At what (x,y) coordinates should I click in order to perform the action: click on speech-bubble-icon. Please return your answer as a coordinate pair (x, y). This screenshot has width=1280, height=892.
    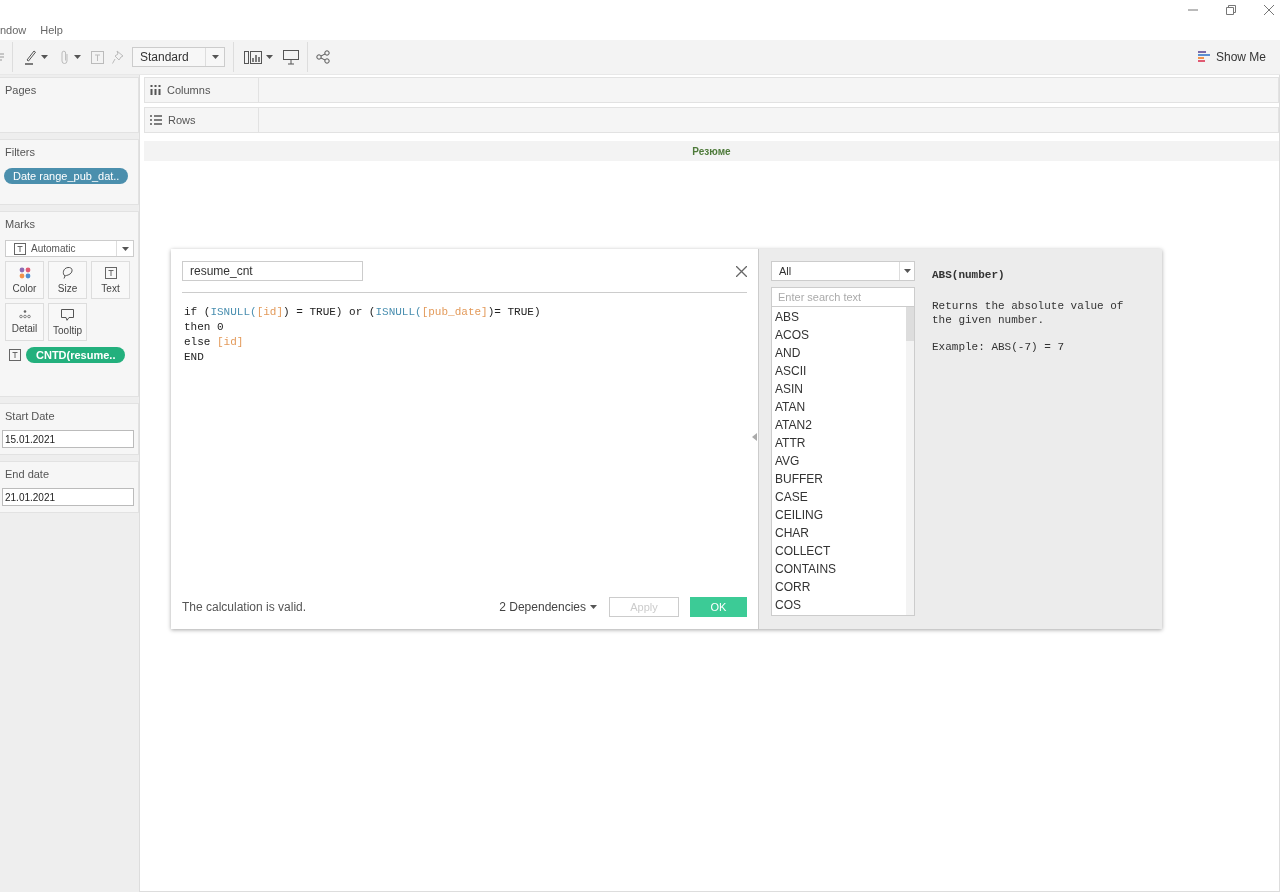
    Looking at the image, I should click on (67, 314).